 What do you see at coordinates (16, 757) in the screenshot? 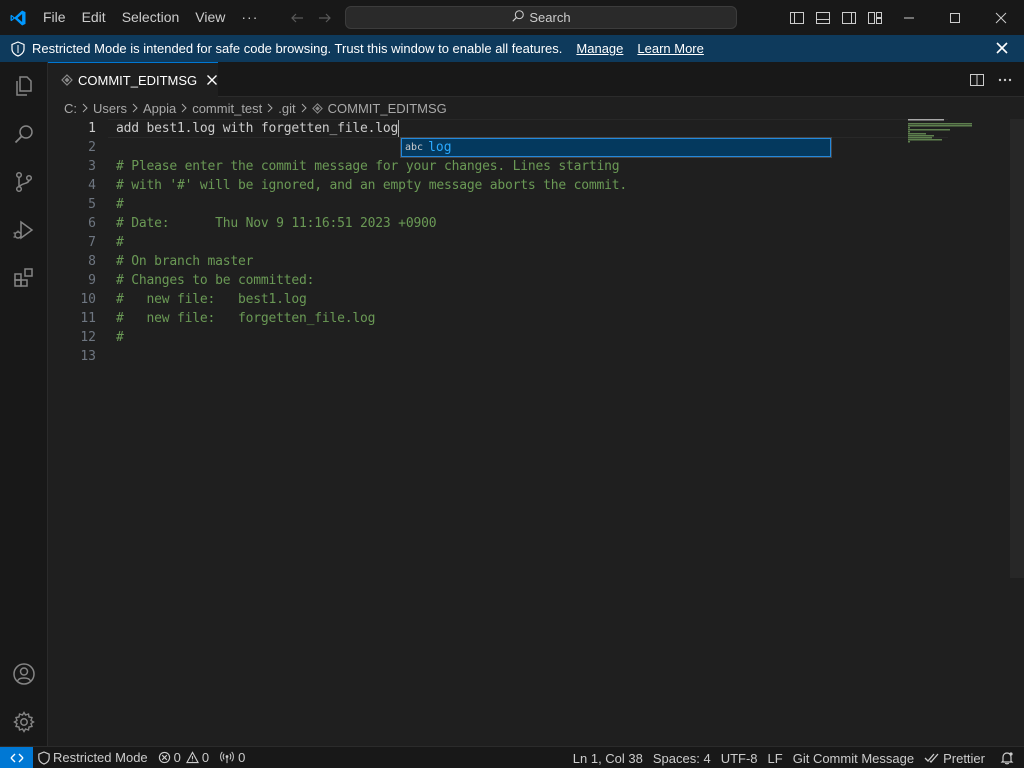
I see `remote-indicator-icon` at bounding box center [16, 757].